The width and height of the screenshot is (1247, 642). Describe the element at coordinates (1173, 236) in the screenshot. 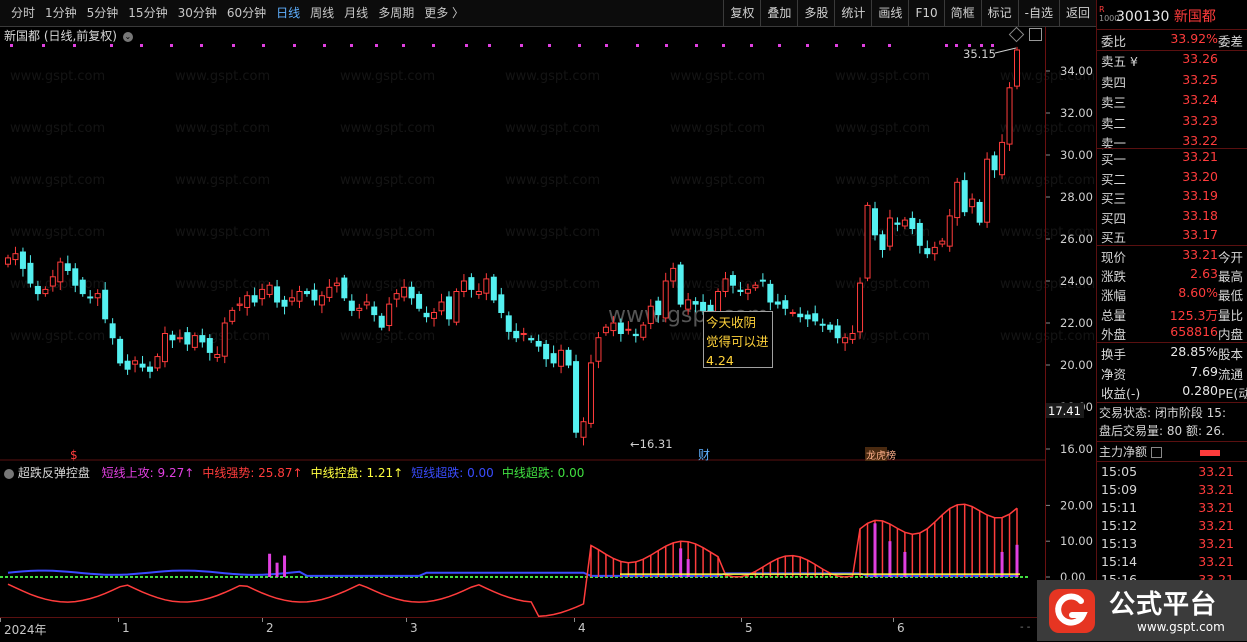

I see `bid-row: 买五 33.17` at that location.